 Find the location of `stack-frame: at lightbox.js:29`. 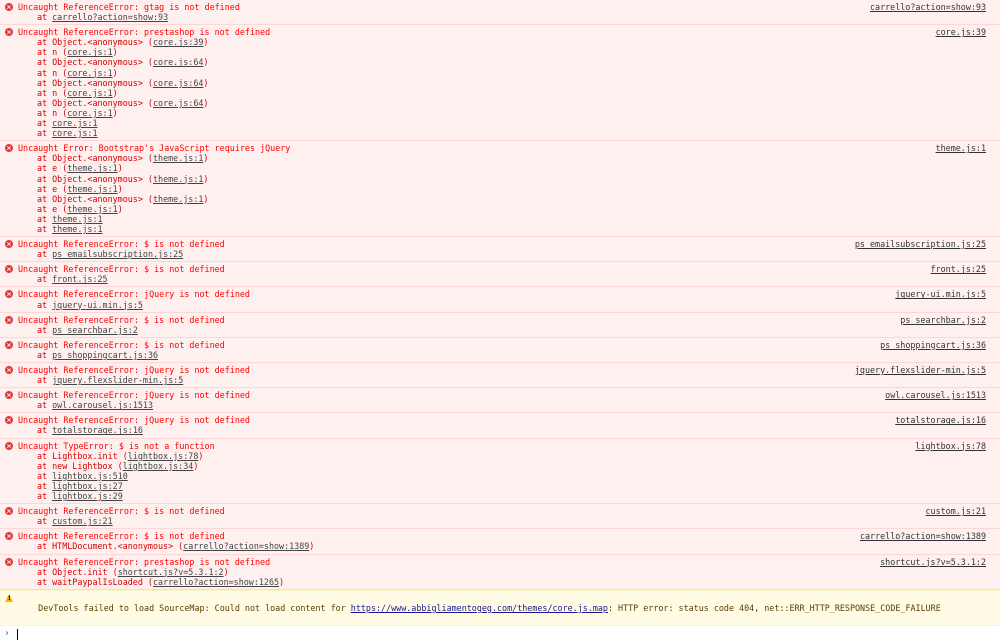

stack-frame: at lightbox.js:29 is located at coordinates (505, 496).